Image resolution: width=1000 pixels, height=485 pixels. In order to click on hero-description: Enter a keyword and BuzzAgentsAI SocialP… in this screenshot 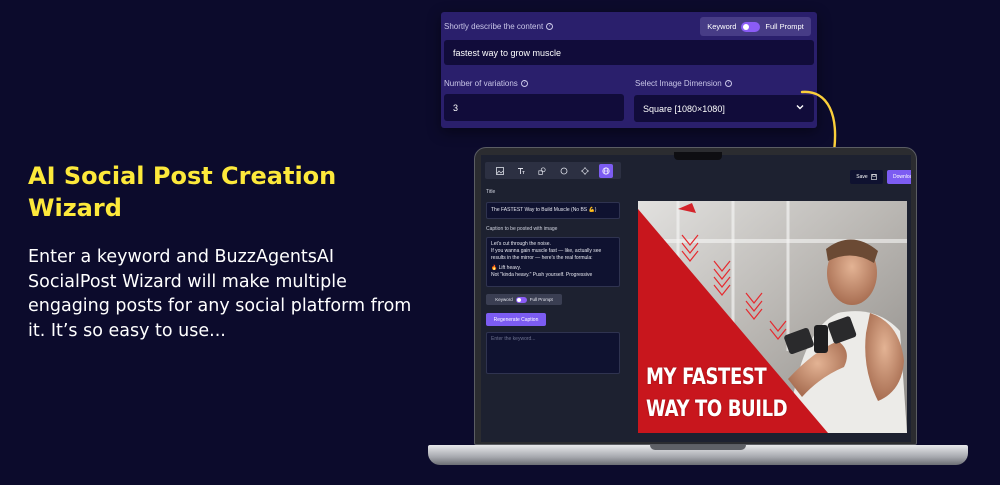, I will do `click(220, 294)`.